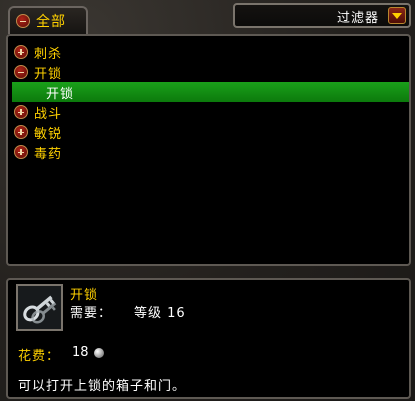 The image size is (415, 401). Describe the element at coordinates (48, 154) in the screenshot. I see `list-item-label: 毒药` at that location.